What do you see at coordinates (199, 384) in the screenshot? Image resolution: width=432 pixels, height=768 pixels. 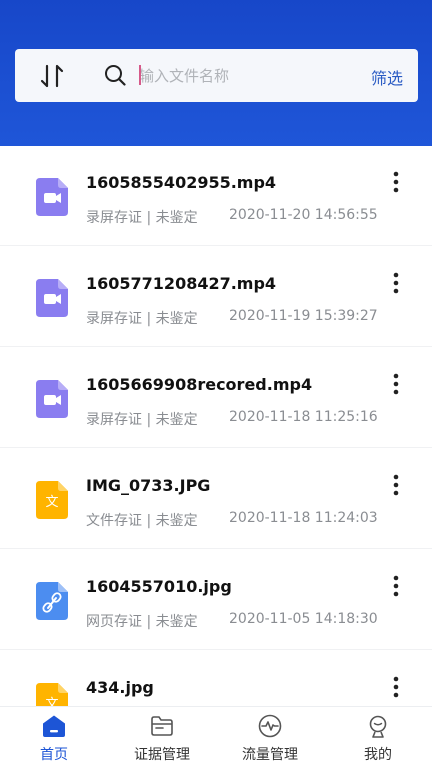 I see `file-name: 1605669908recored.mp4` at bounding box center [199, 384].